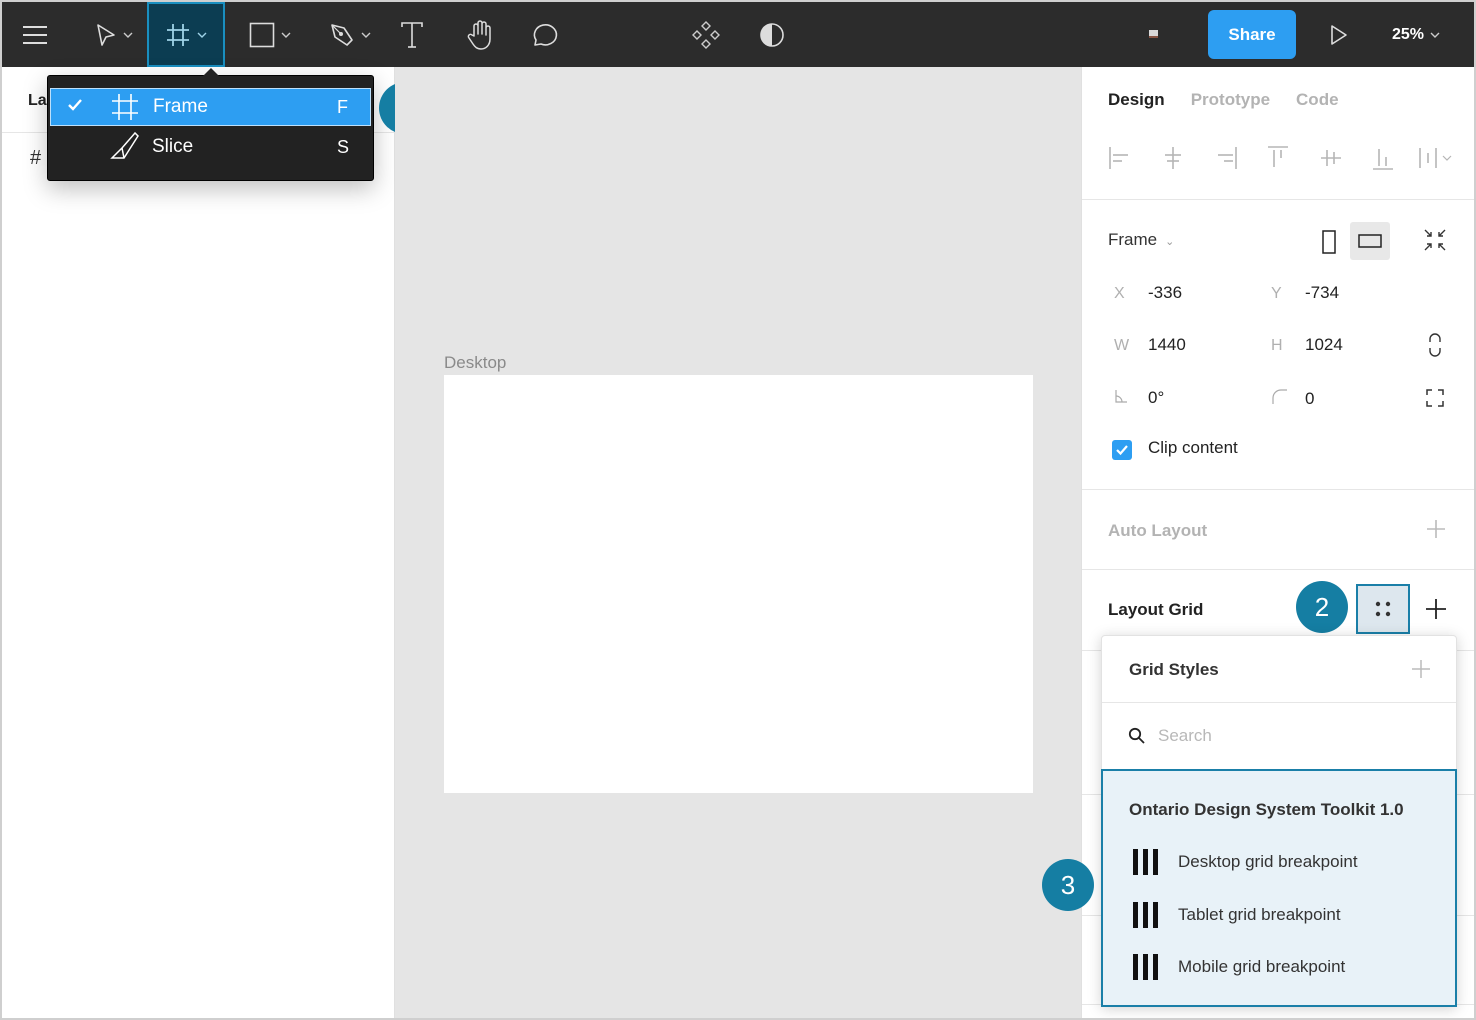  Describe the element at coordinates (1170, 242) in the screenshot. I see `chevron-down-icon: ⌄` at that location.